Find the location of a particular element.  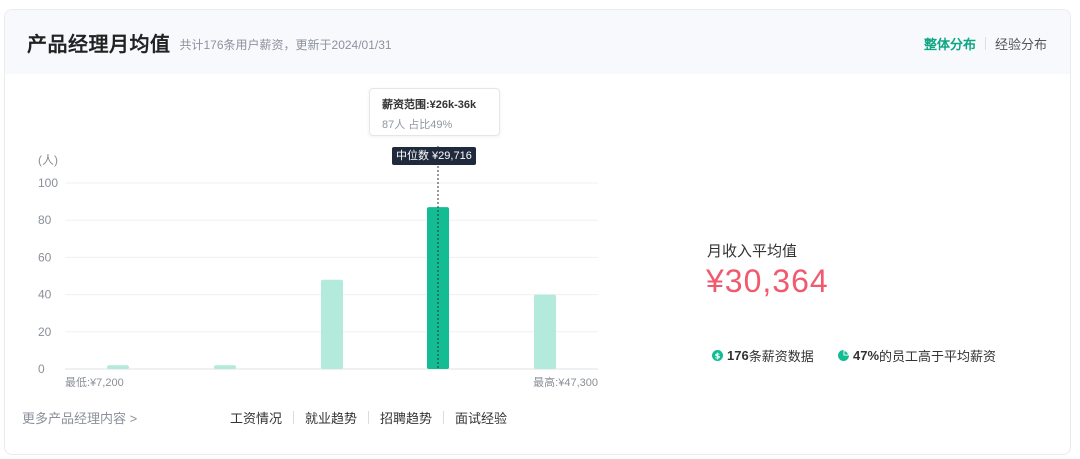

y-axis-unit-label: (人) is located at coordinates (48, 160).